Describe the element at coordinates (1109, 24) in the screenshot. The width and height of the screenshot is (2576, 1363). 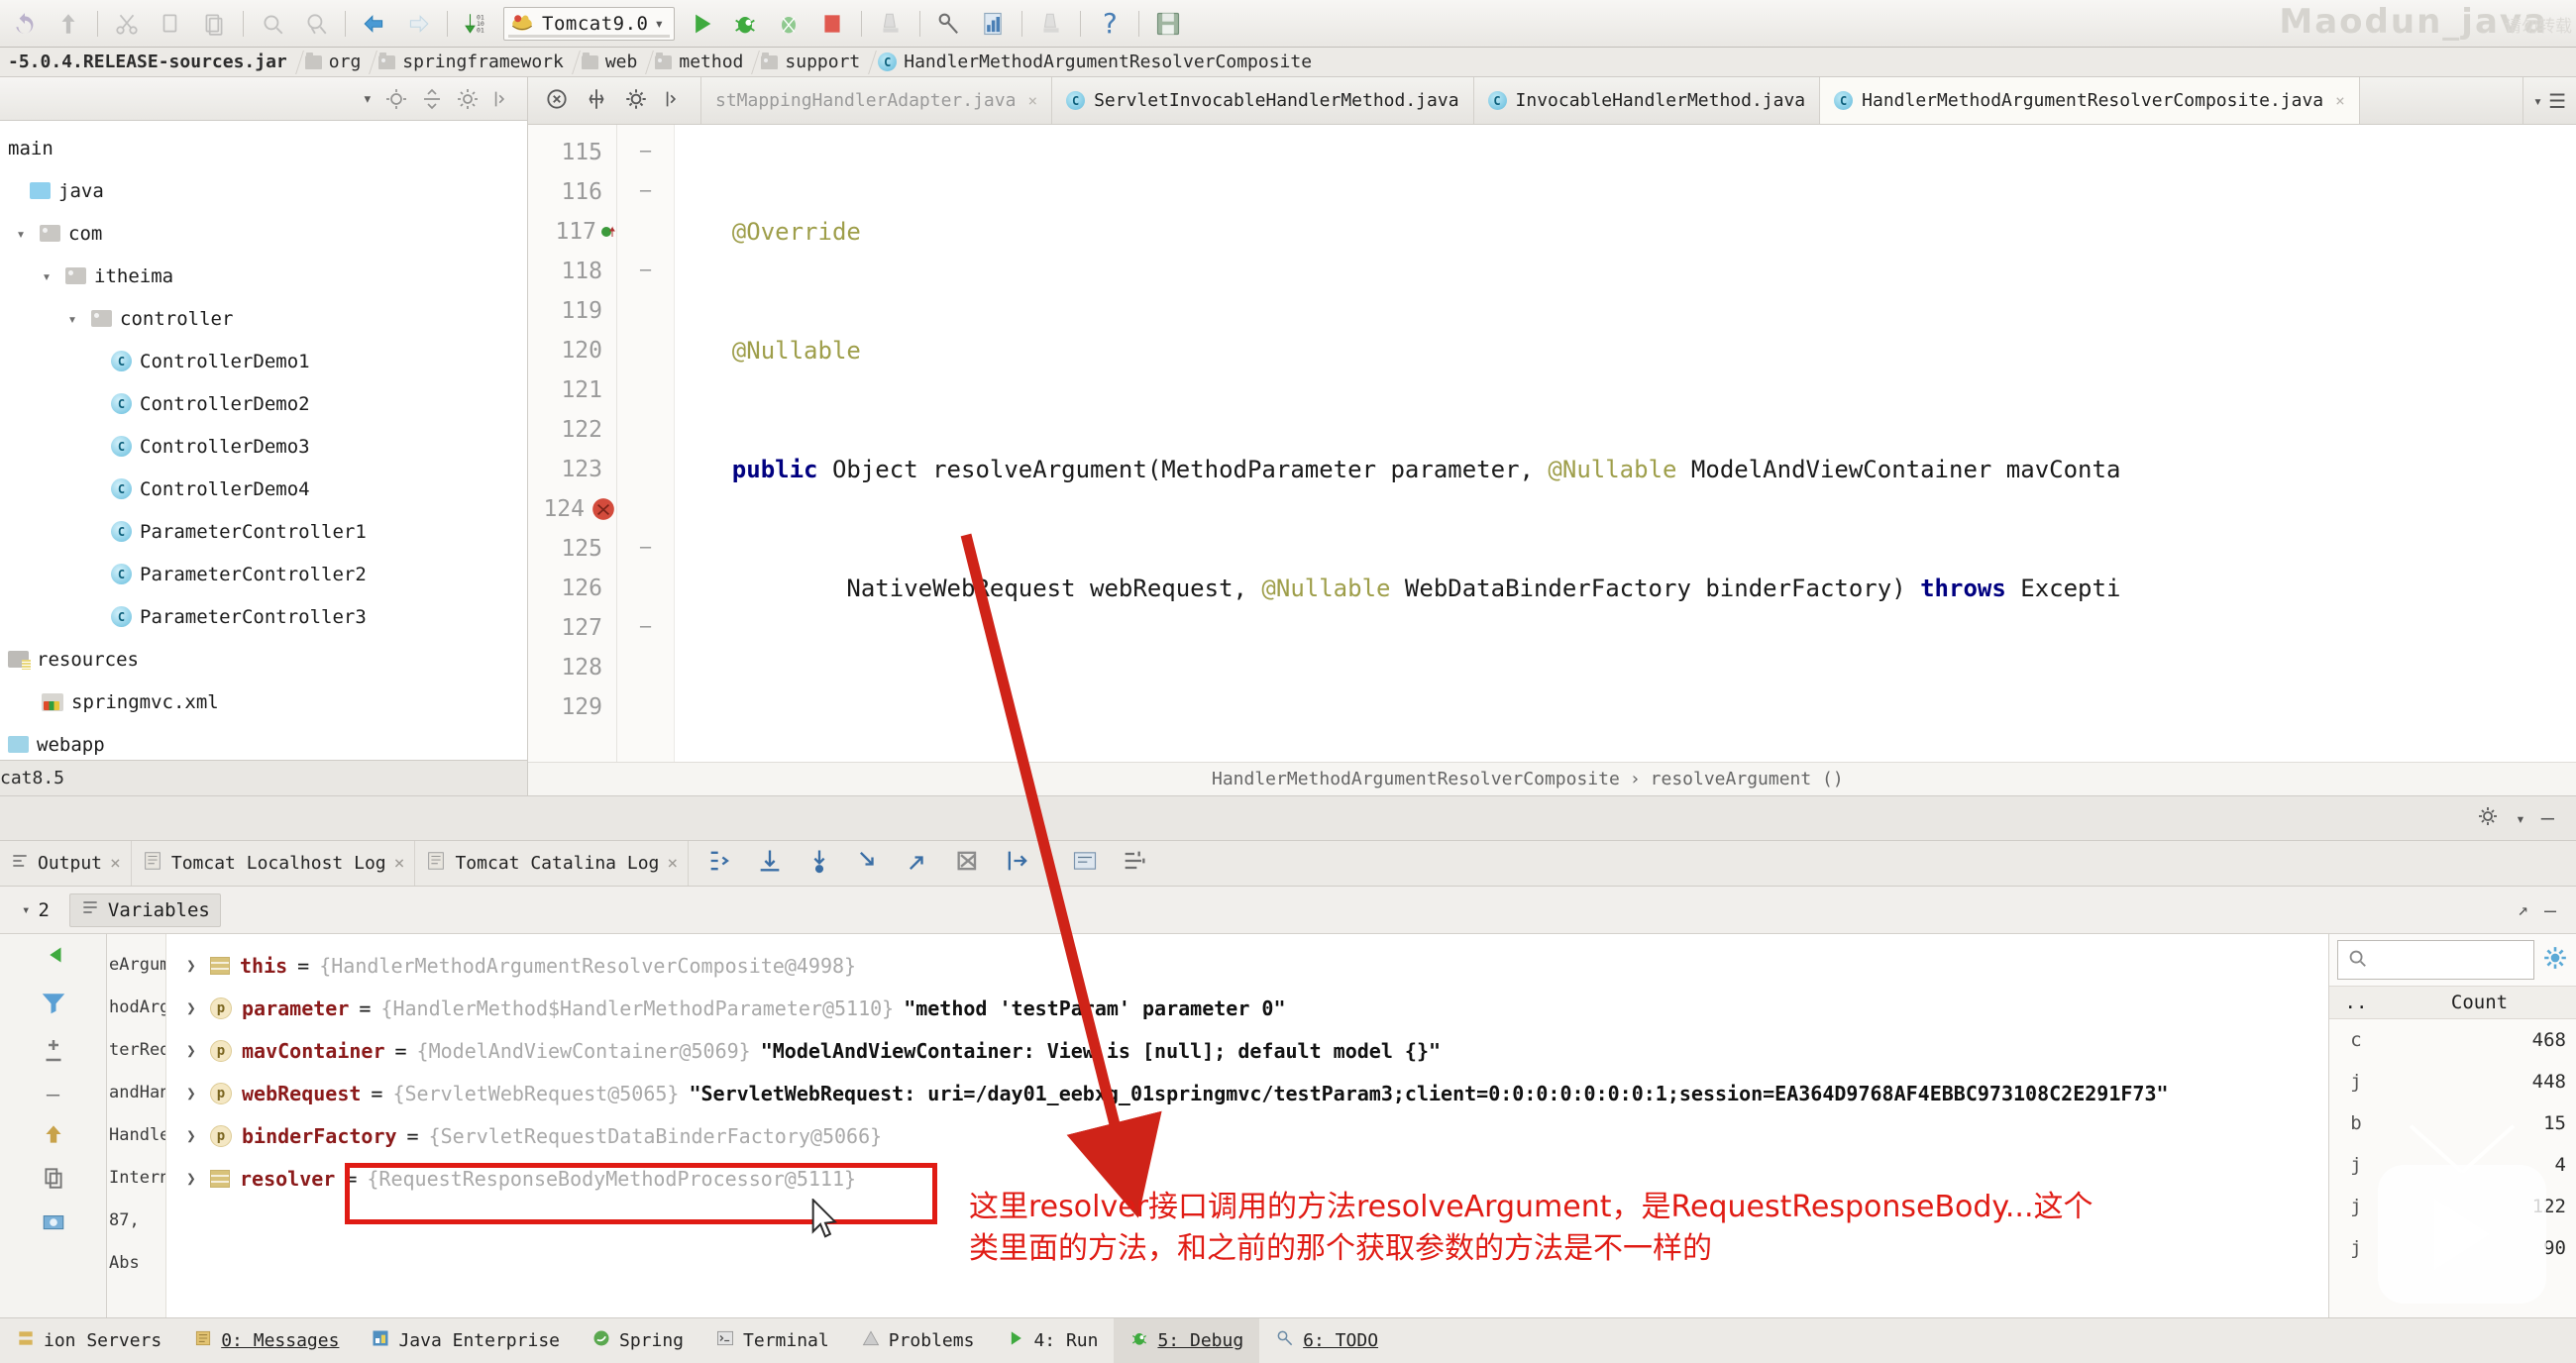
I see `help-icon: ?` at that location.